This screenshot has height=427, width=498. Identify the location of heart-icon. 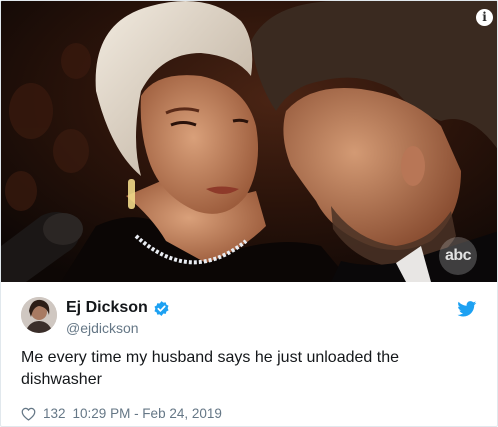
(28, 414).